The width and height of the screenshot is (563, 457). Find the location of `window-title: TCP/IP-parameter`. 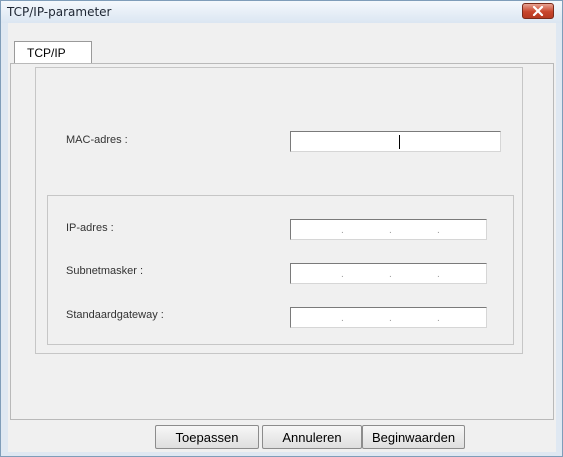

window-title: TCP/IP-parameter is located at coordinates (59, 12).